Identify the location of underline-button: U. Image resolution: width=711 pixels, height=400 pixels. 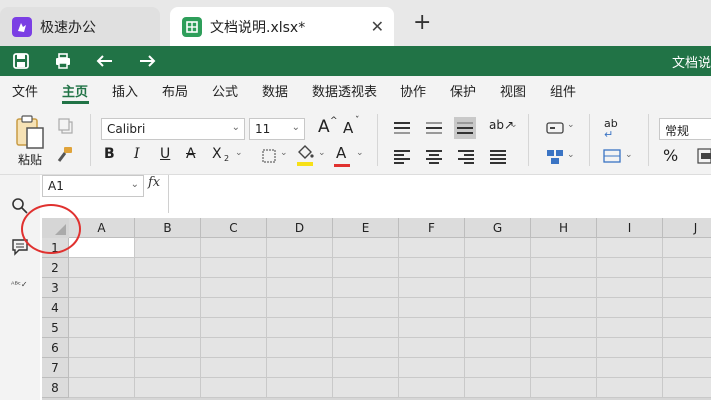
(165, 154).